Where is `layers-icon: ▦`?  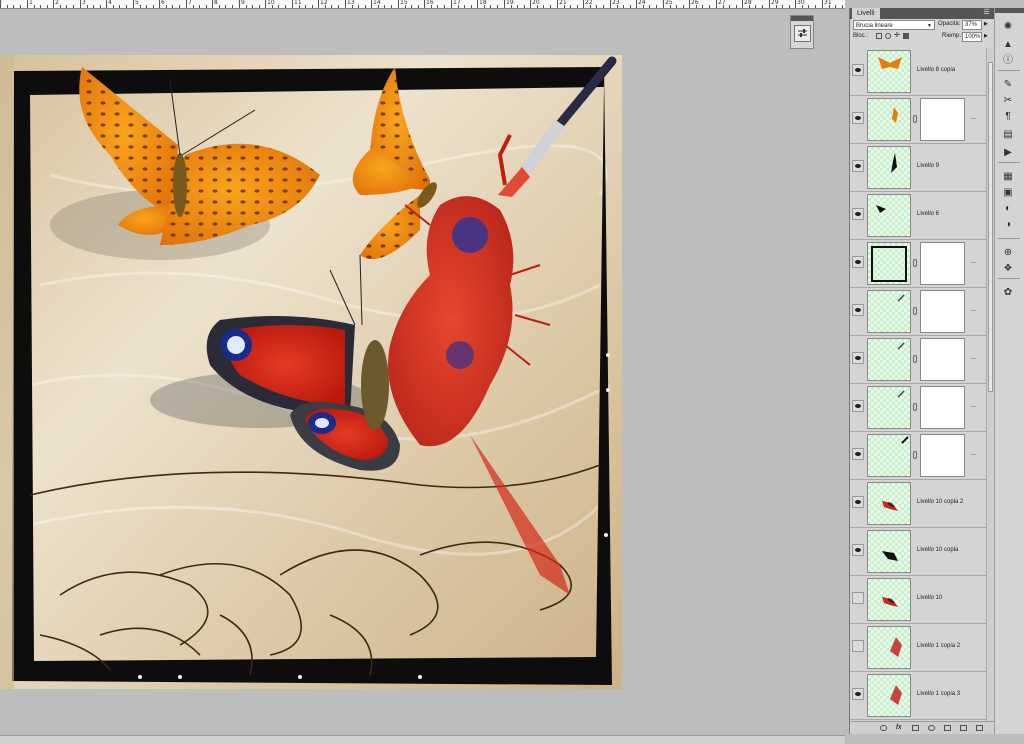 layers-icon: ▦ is located at coordinates (1008, 177).